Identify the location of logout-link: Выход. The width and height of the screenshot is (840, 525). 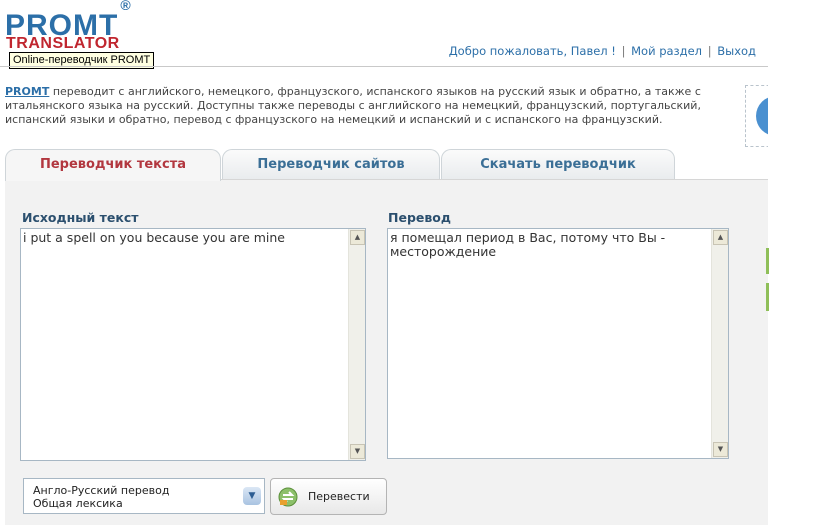
(736, 51).